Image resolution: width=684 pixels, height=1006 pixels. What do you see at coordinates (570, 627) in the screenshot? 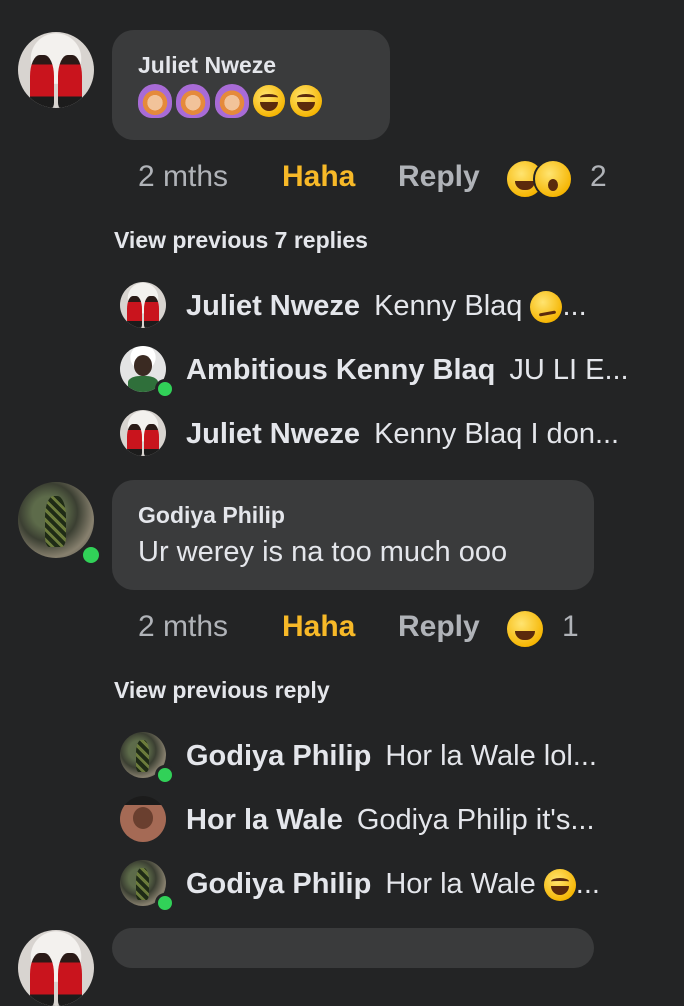
I see `reaction-count: 1` at bounding box center [570, 627].